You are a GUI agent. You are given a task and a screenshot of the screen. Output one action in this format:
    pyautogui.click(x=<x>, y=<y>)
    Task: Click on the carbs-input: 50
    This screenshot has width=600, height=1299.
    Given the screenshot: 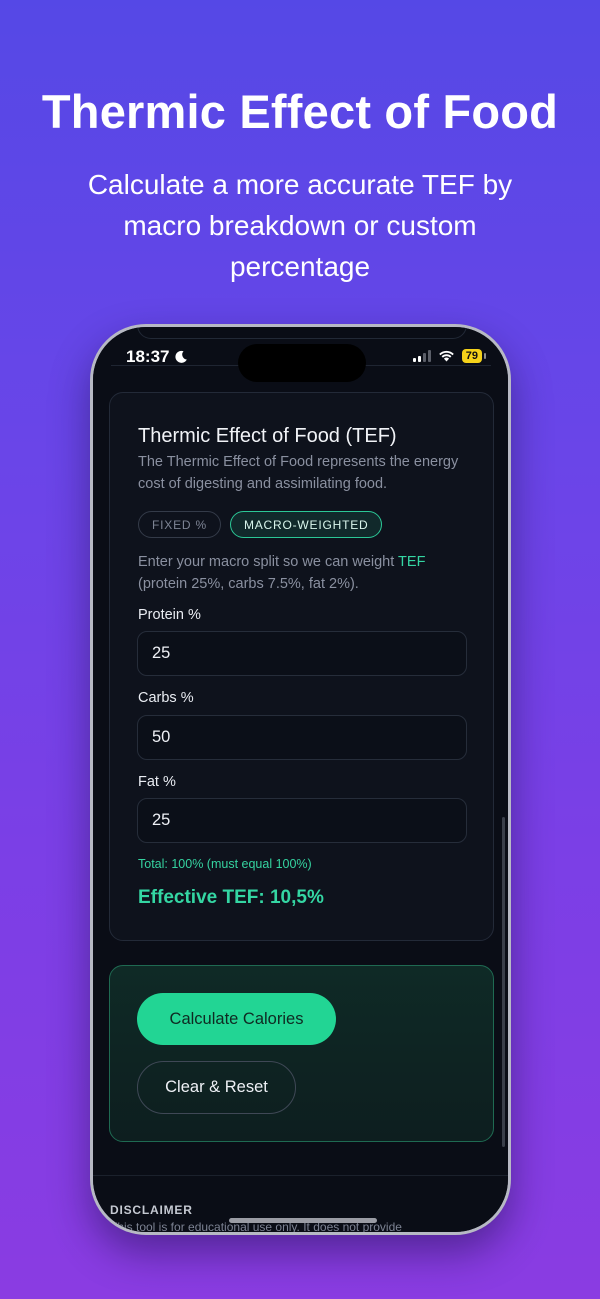 What is the action you would take?
    pyautogui.click(x=302, y=737)
    